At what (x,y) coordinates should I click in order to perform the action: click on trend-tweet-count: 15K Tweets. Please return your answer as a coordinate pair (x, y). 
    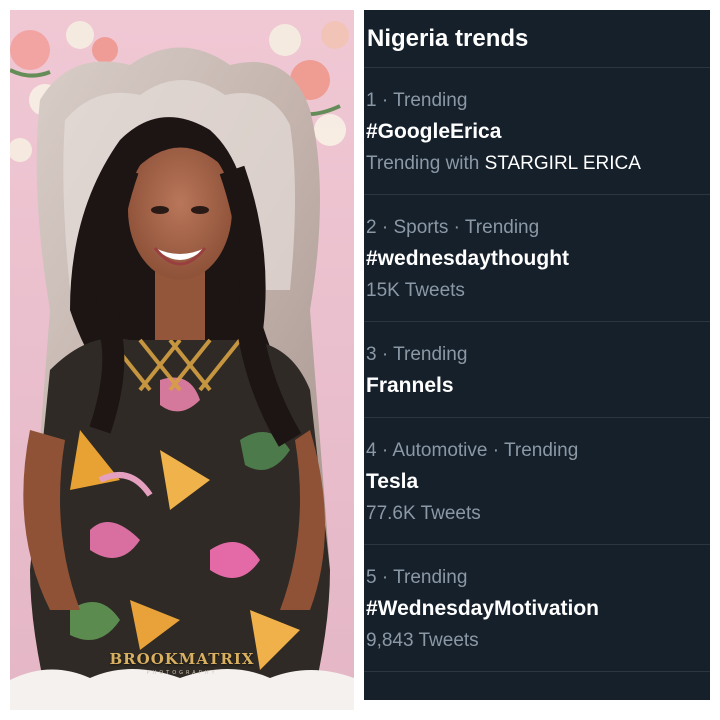
    Looking at the image, I should click on (415, 290).